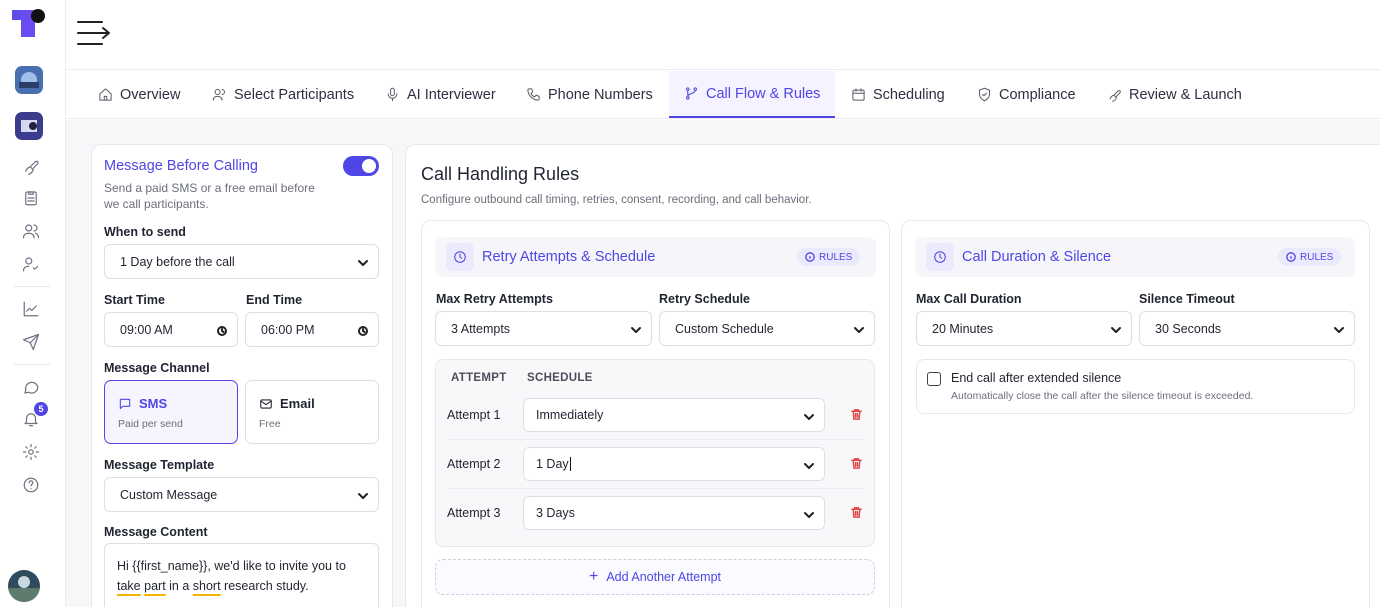 Image resolution: width=1380 pixels, height=607 pixels. What do you see at coordinates (31, 166) in the screenshot?
I see `rocket-icon` at bounding box center [31, 166].